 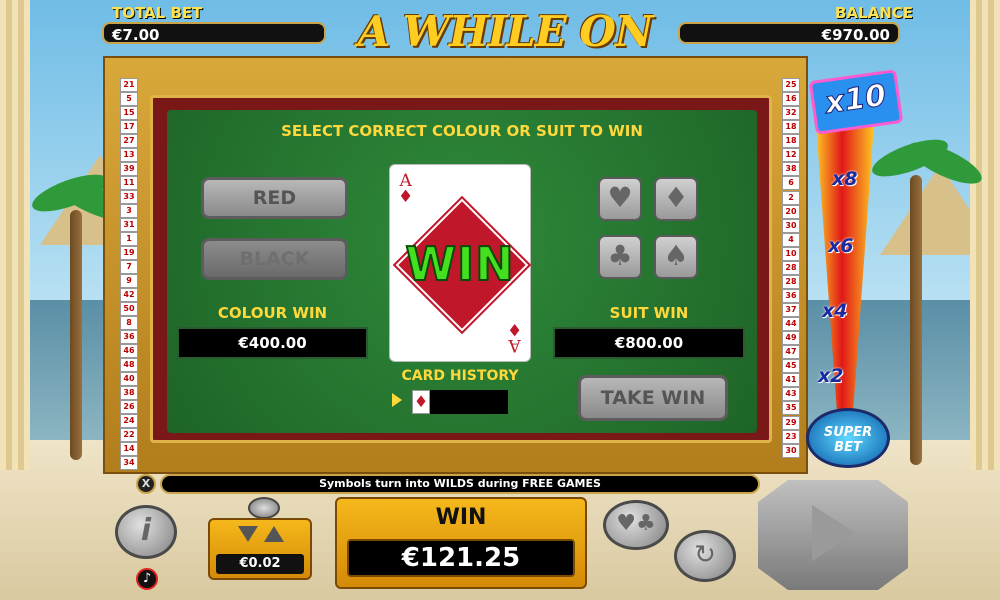 I want to click on history-arrow-icon, so click(x=397, y=400).